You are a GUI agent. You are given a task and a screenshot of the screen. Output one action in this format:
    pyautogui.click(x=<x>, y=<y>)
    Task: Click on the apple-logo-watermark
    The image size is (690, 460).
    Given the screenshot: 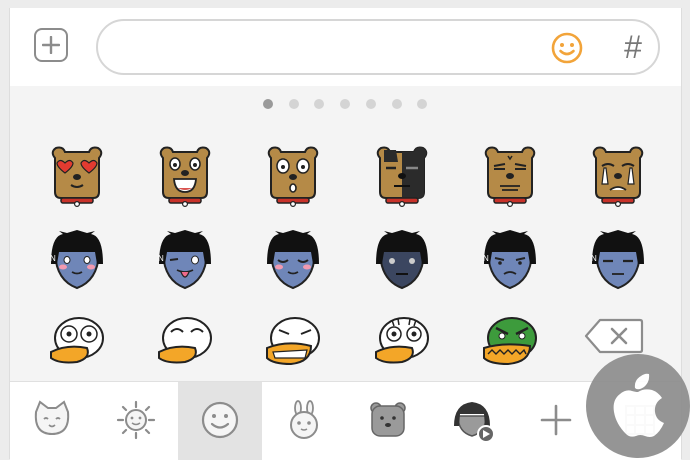 What is the action you would take?
    pyautogui.click(x=638, y=406)
    